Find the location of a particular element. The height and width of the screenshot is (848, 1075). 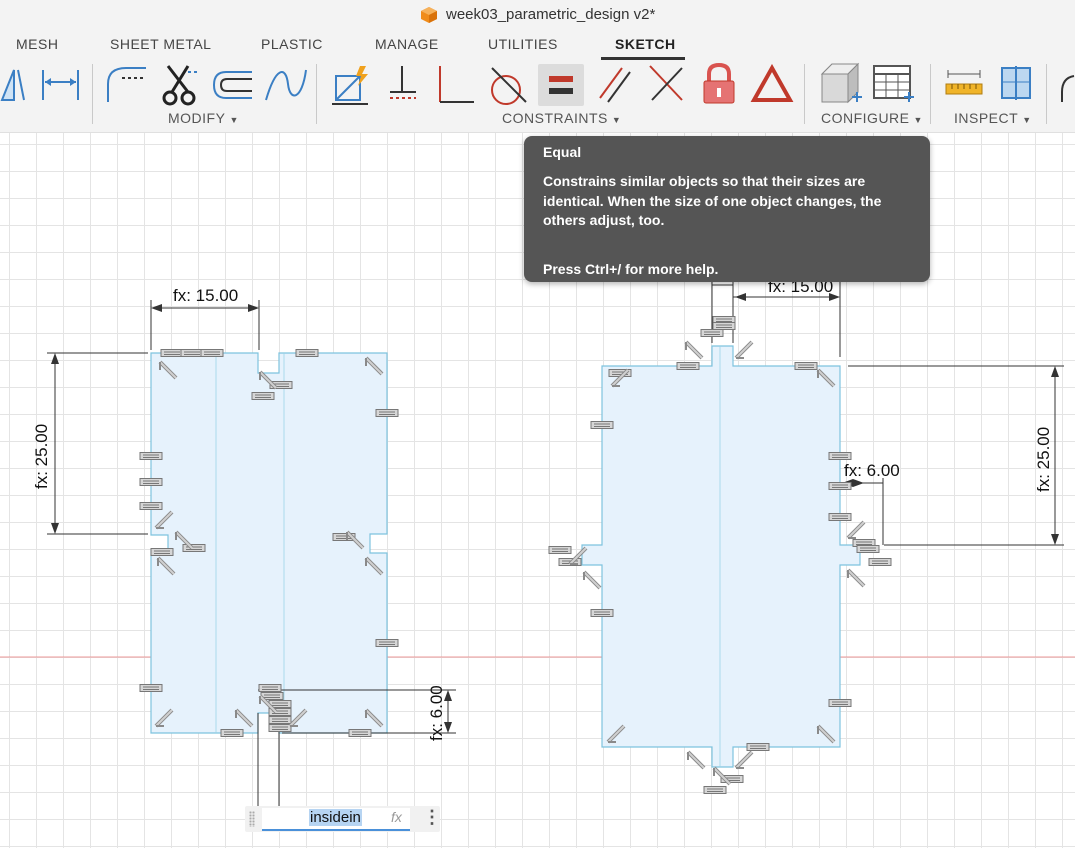

left-height-dimension is located at coordinates (97, 443).